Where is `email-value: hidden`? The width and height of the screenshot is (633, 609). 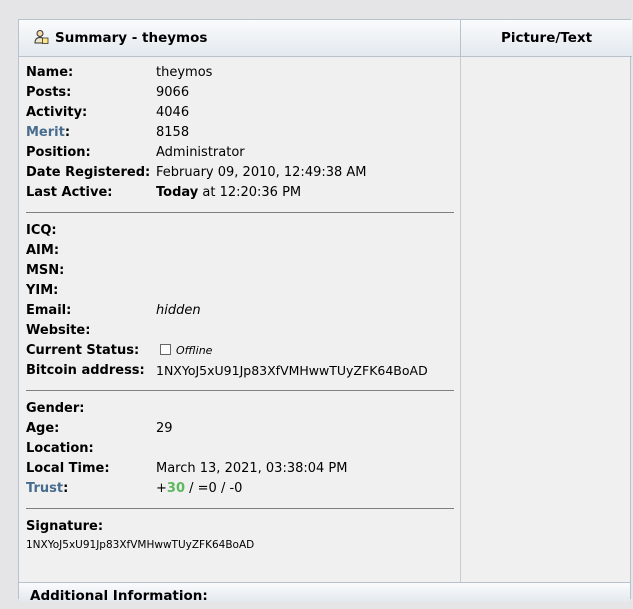 email-value: hidden is located at coordinates (178, 310).